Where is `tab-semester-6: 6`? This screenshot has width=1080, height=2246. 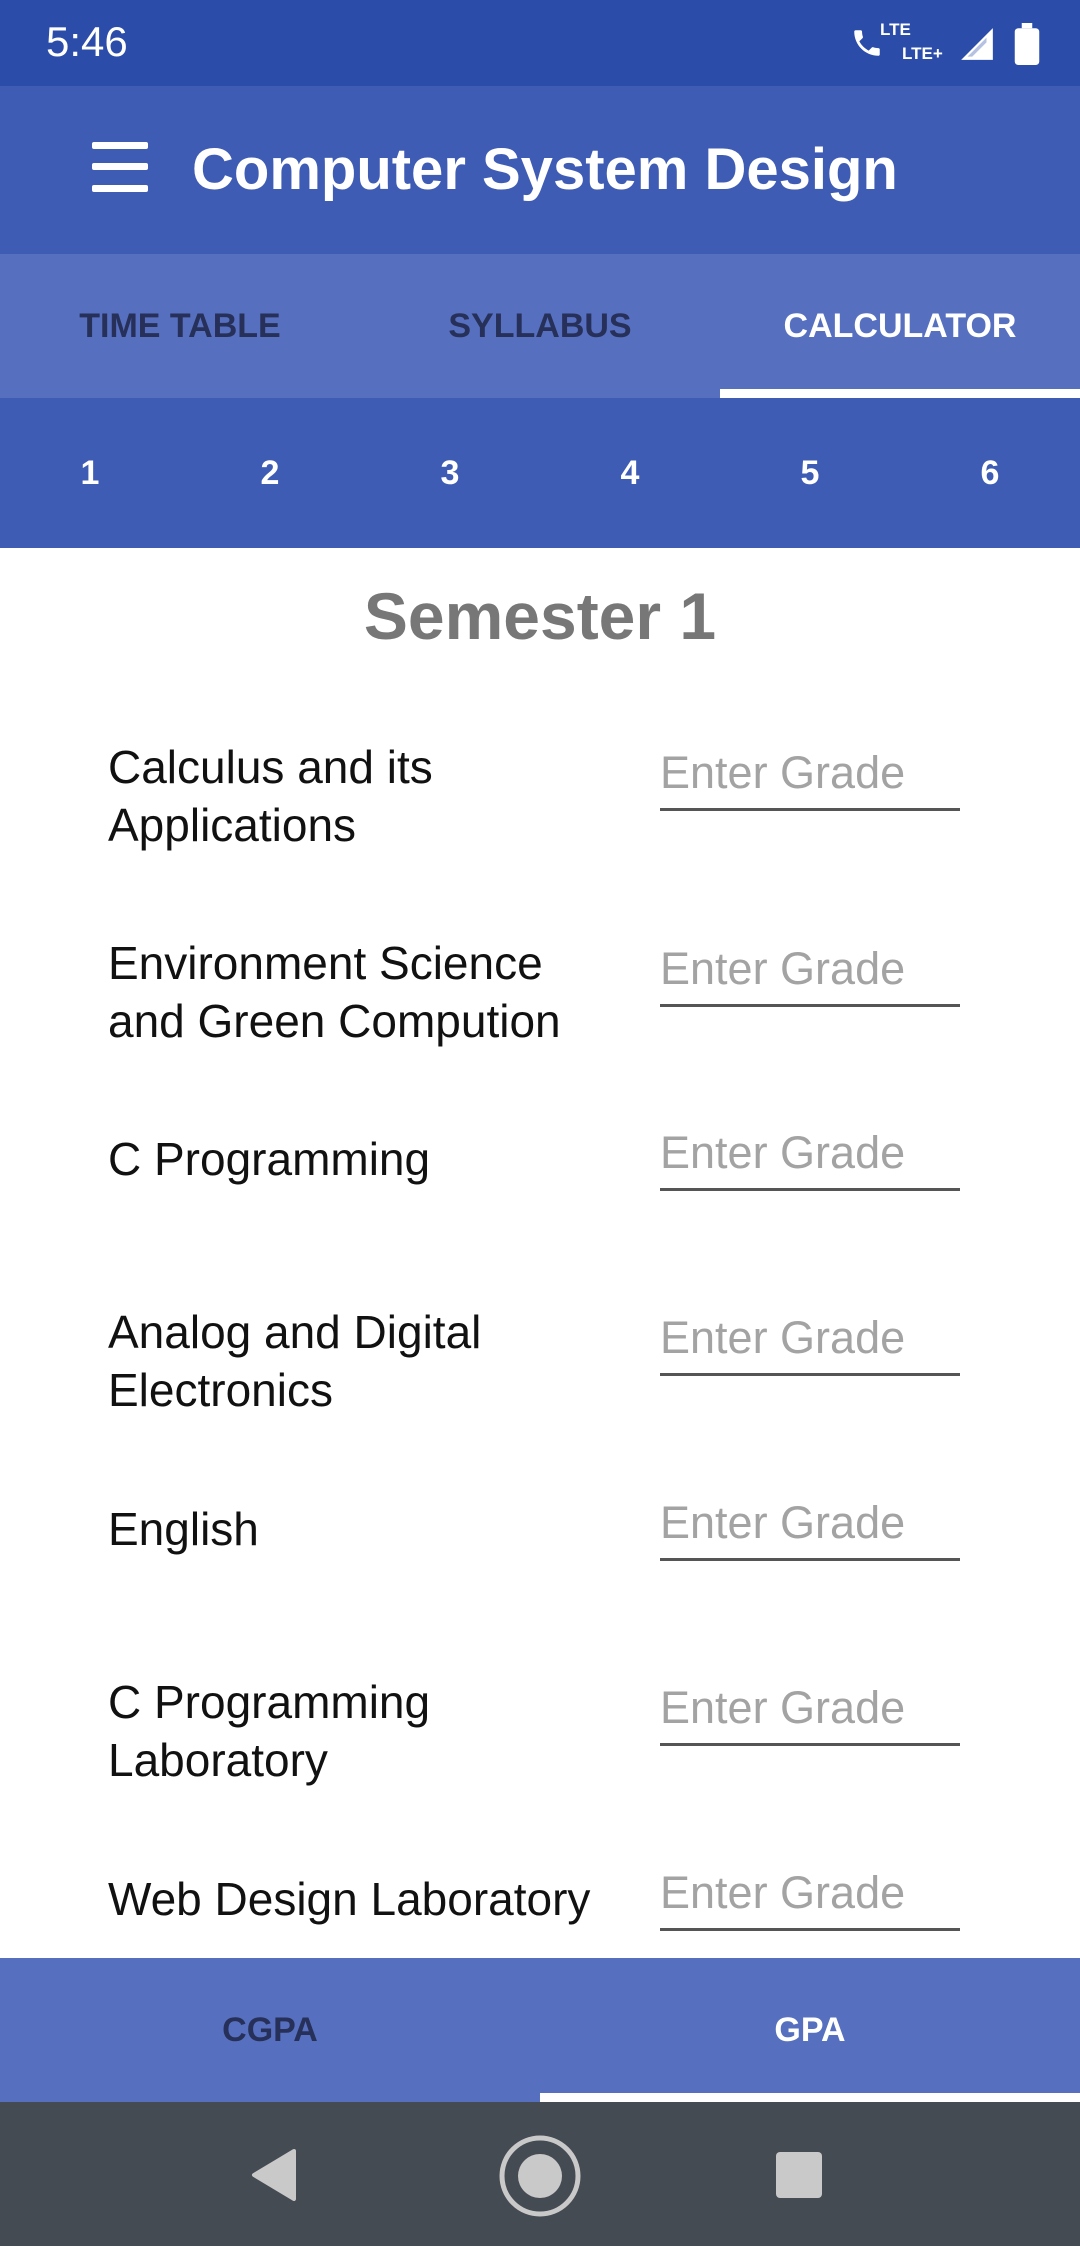
tab-semester-6: 6 is located at coordinates (990, 473).